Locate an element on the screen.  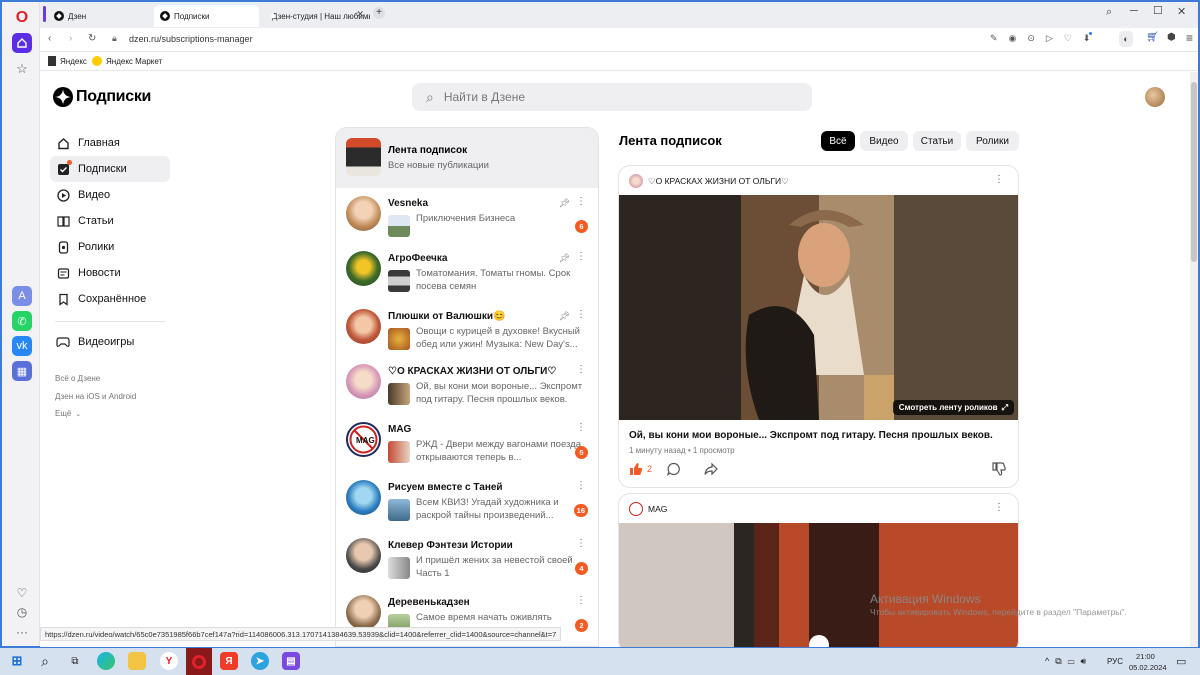
sidebar-item-games: Видеоигры is located at coordinates (110, 342).